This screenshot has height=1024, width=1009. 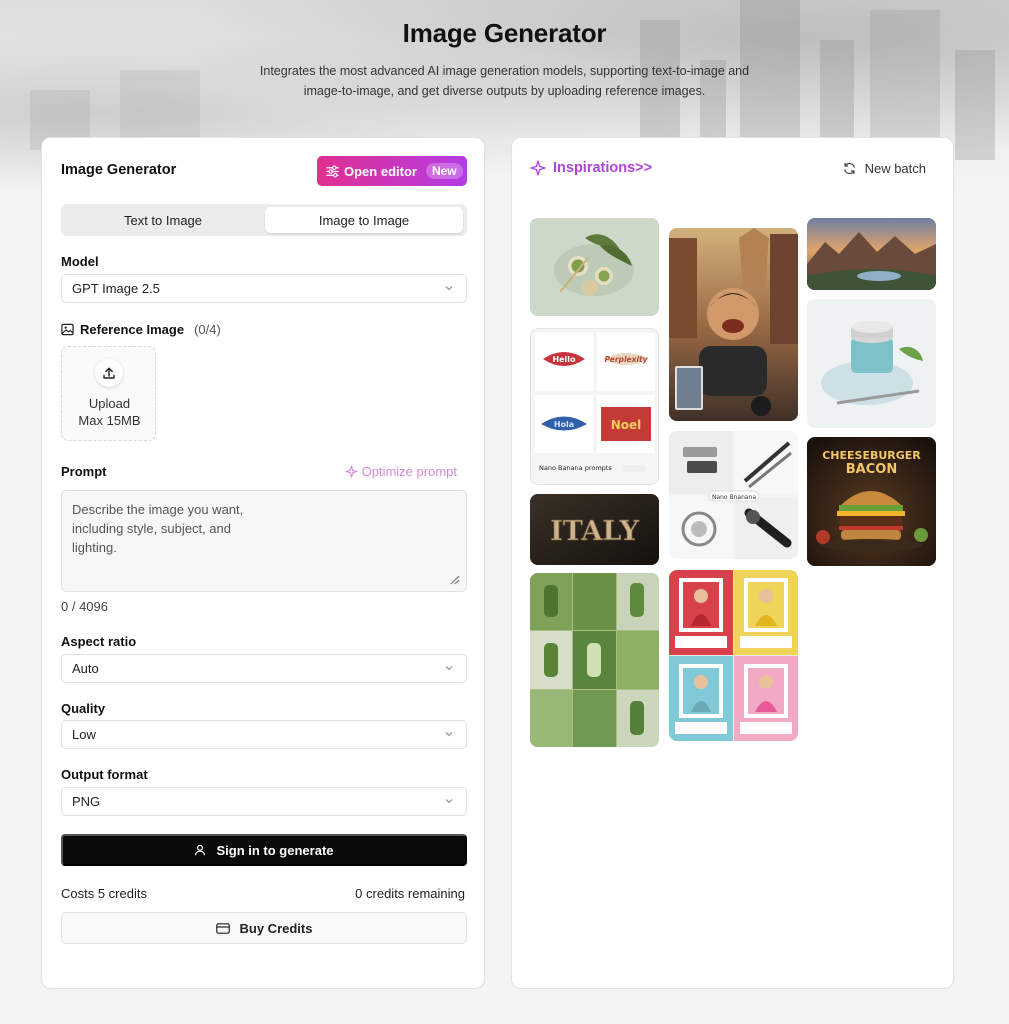 I want to click on new-batch-label: New batch, so click(x=895, y=168).